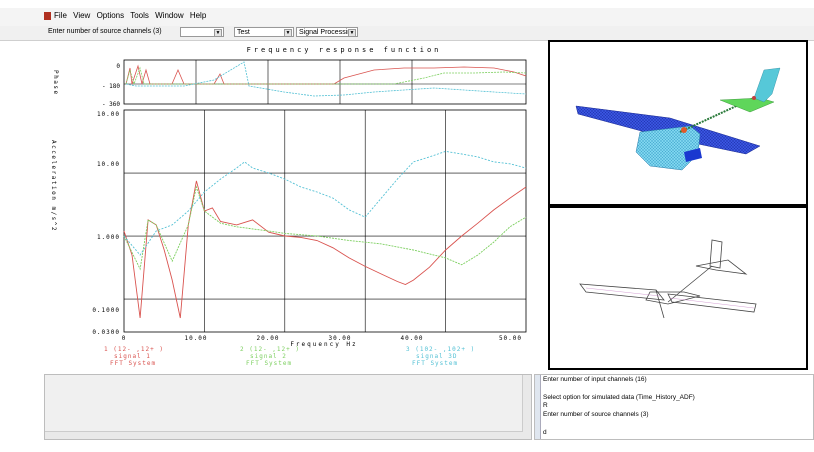 This screenshot has width=814, height=452. What do you see at coordinates (106, 310) in the screenshot?
I see `amp-tick-01: 0.1000` at bounding box center [106, 310].